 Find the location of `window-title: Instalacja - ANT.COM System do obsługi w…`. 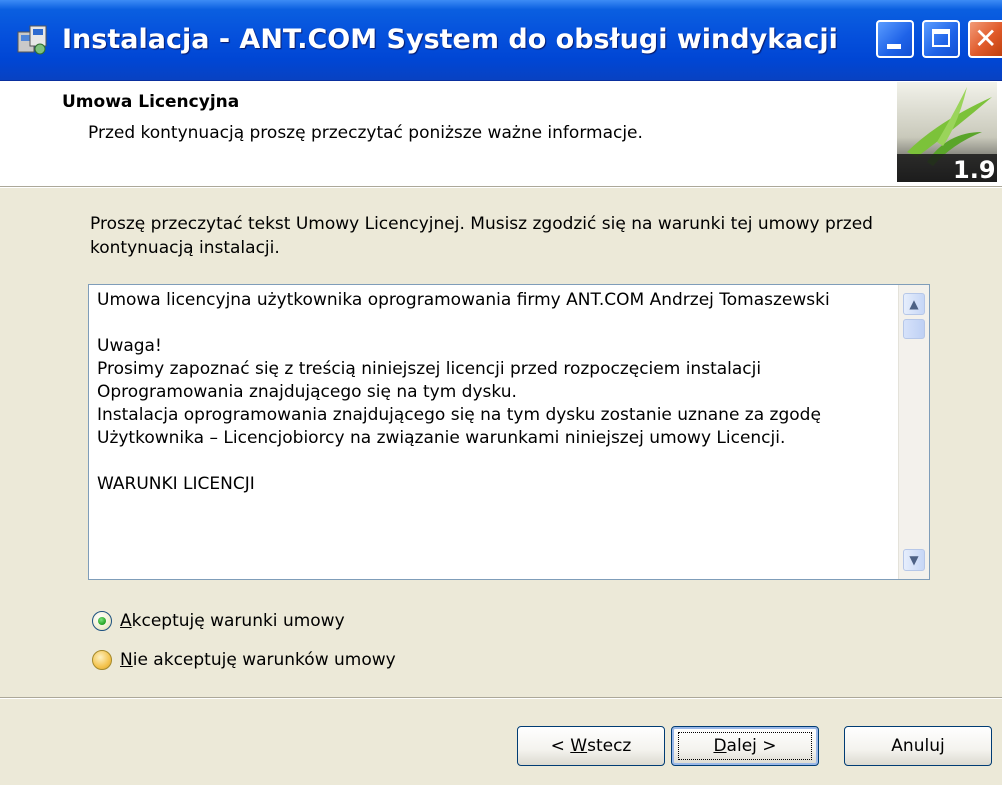

window-title: Instalacja - ANT.COM System do obsługi w… is located at coordinates (450, 39).